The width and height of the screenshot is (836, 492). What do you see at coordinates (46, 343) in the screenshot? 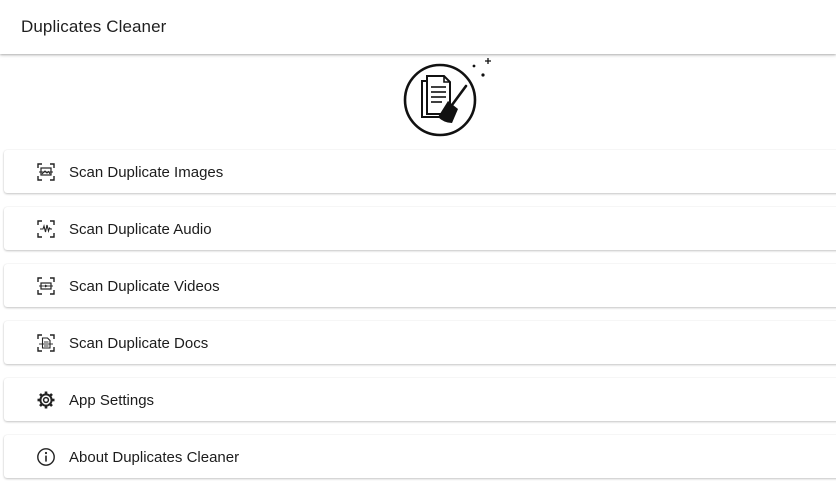
I see `scan-document-icon` at bounding box center [46, 343].